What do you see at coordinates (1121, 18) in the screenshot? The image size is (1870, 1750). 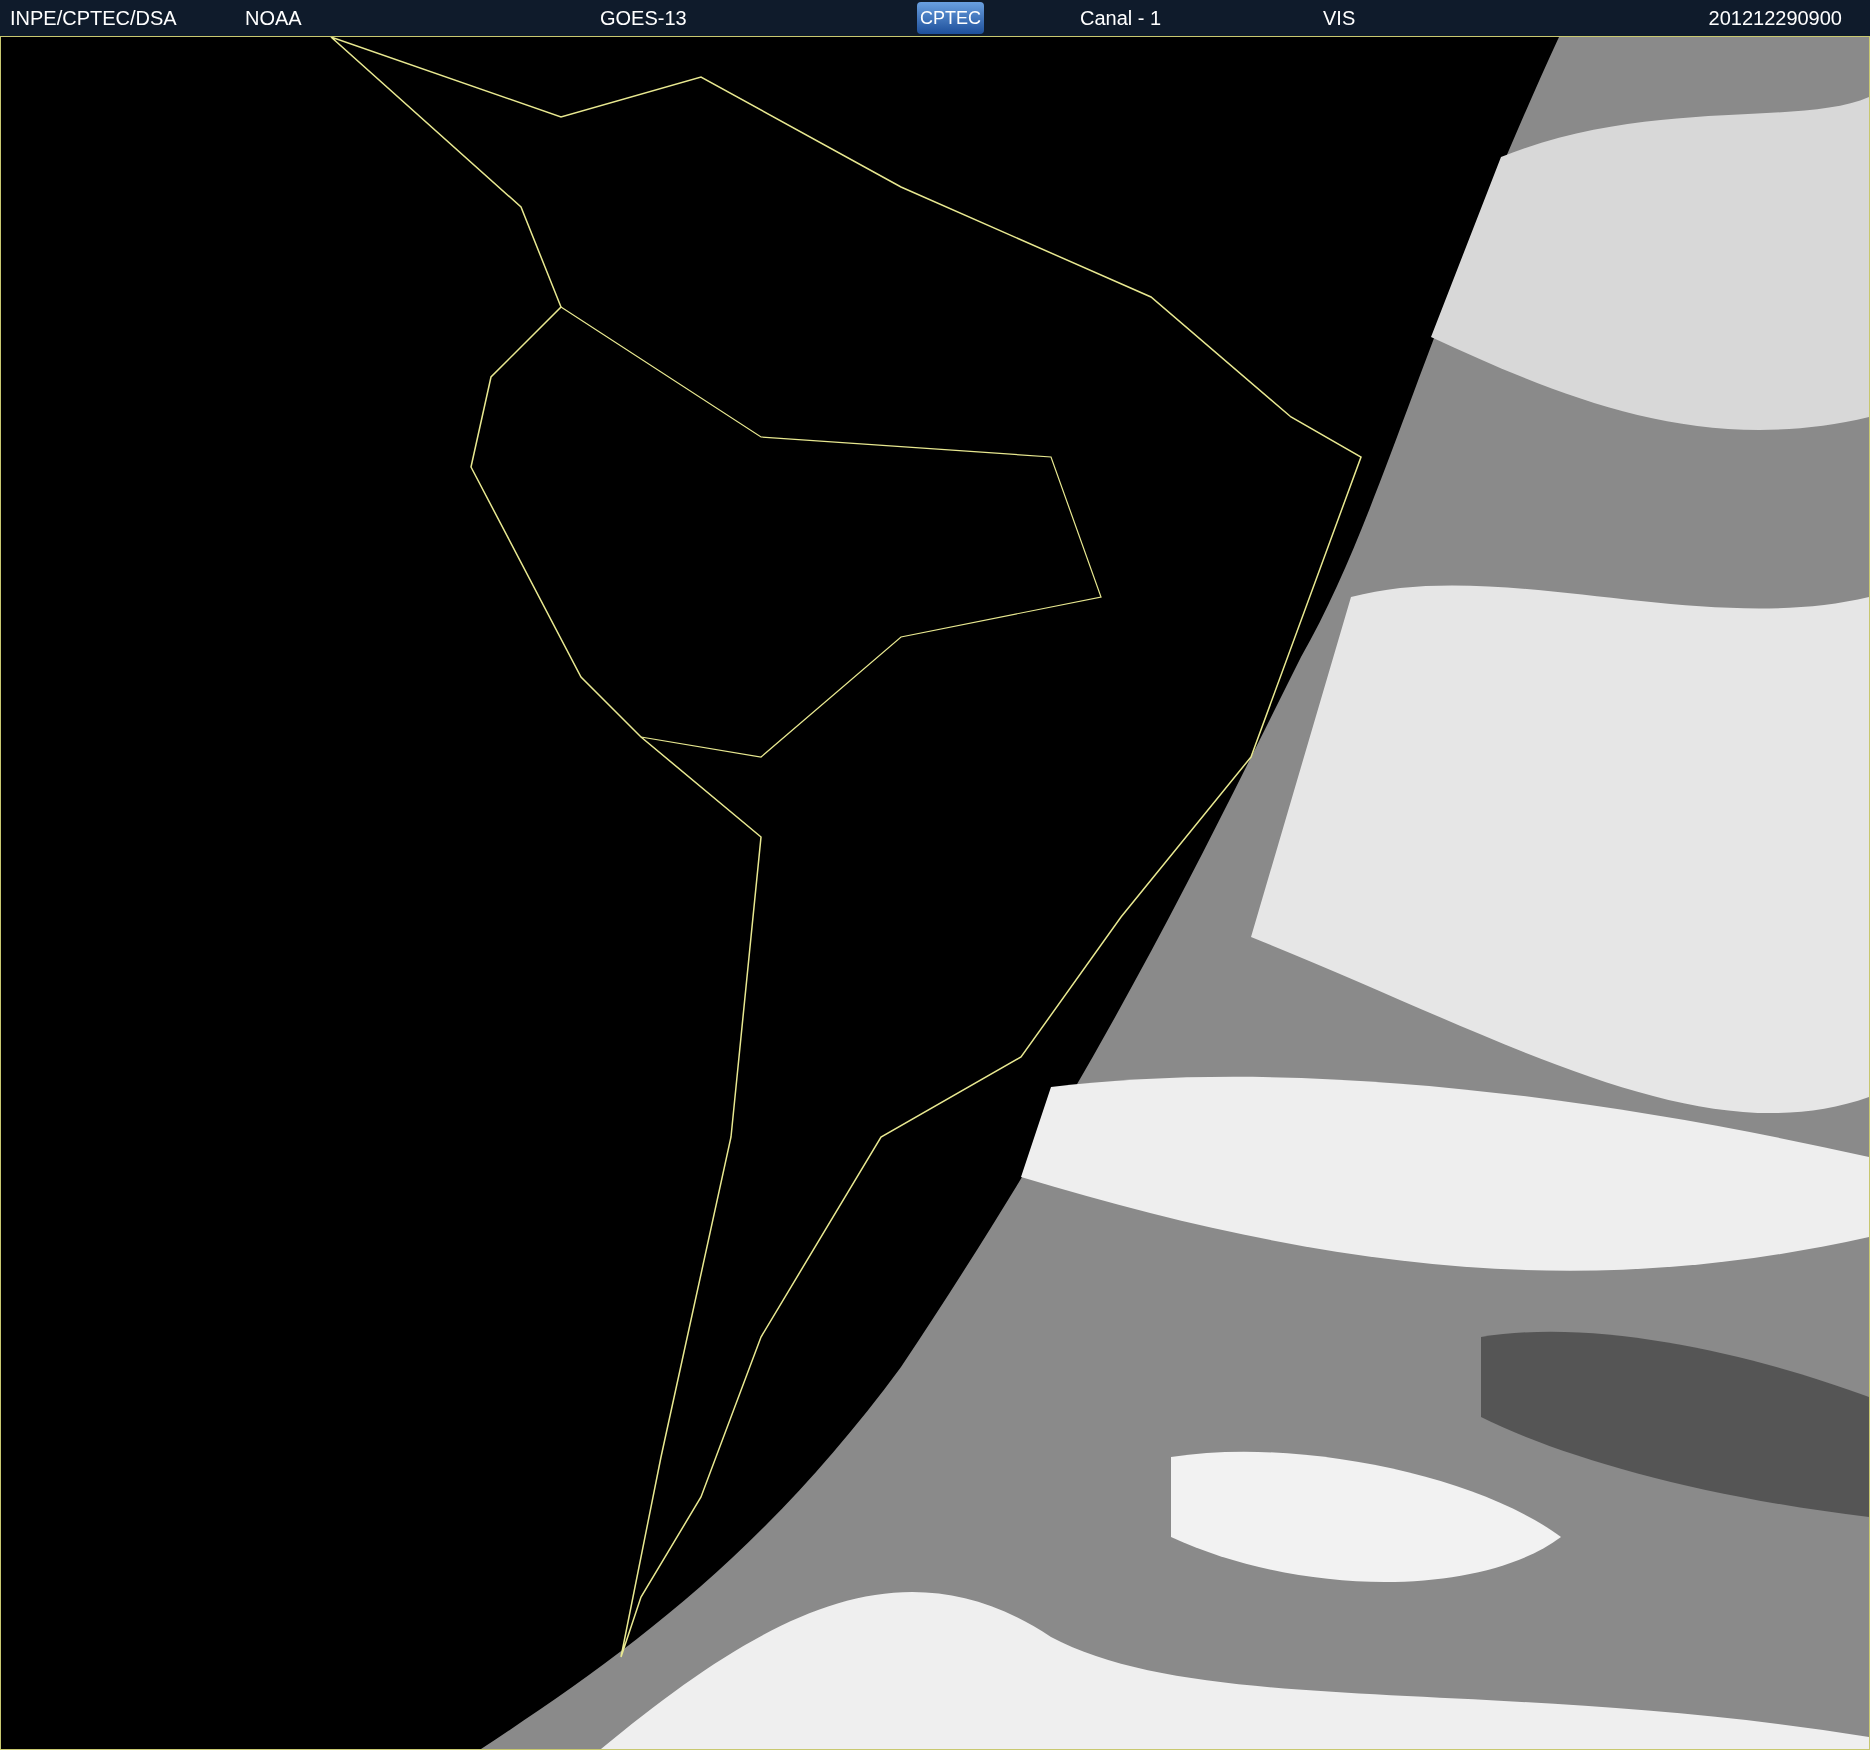 I see `channel-label: Canal - 1` at bounding box center [1121, 18].